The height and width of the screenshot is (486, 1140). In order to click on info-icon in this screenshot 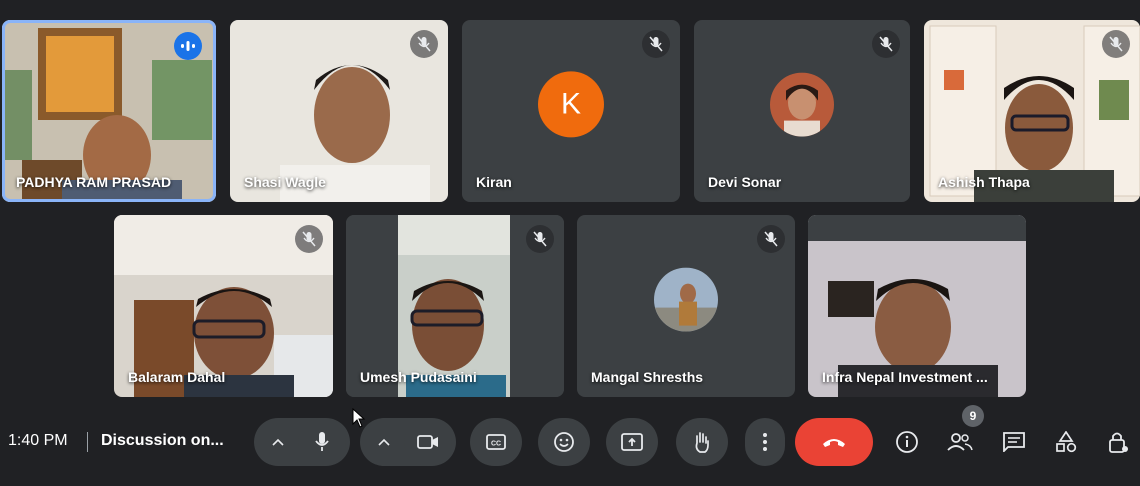, I will do `click(907, 442)`.